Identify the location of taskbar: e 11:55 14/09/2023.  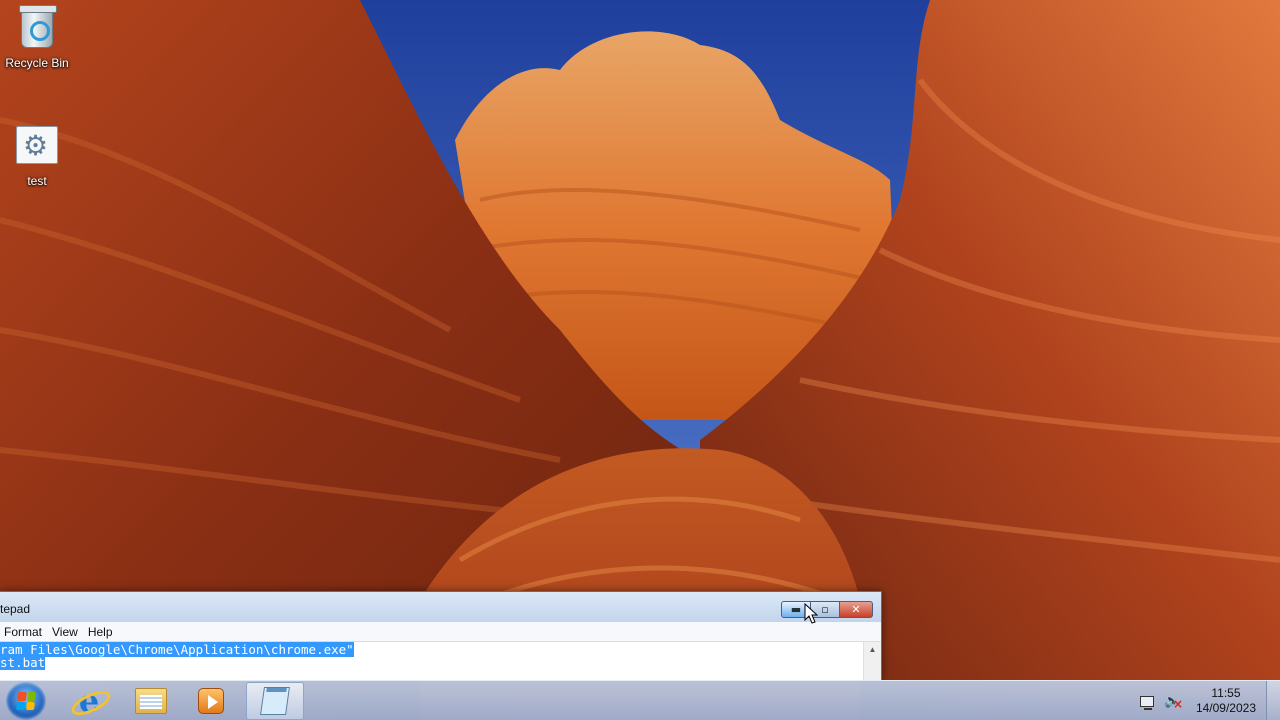
(640, 700).